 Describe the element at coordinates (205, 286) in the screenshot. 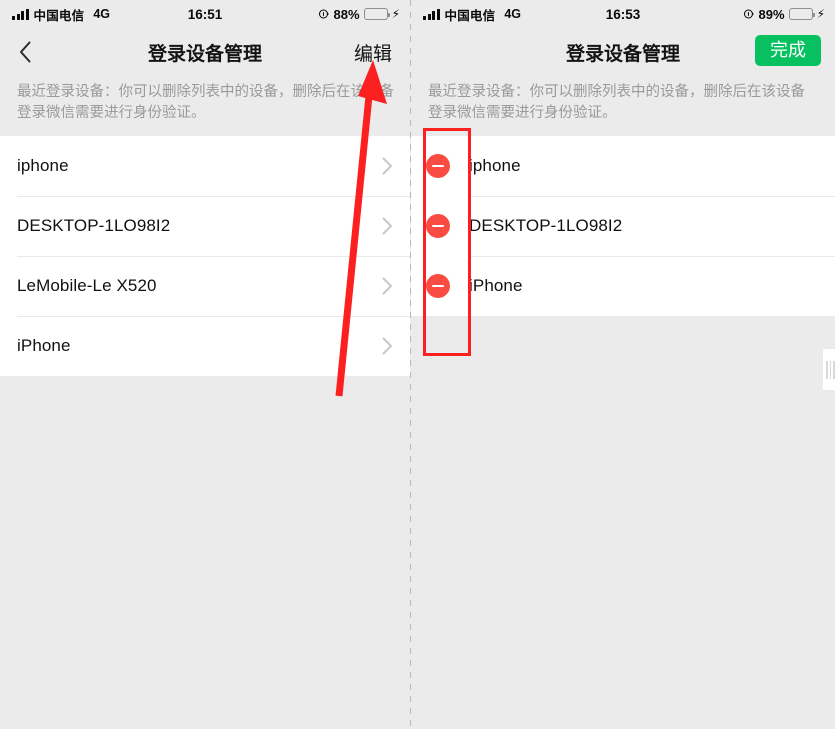

I see `device-row: LeMobile-Le X520` at that location.